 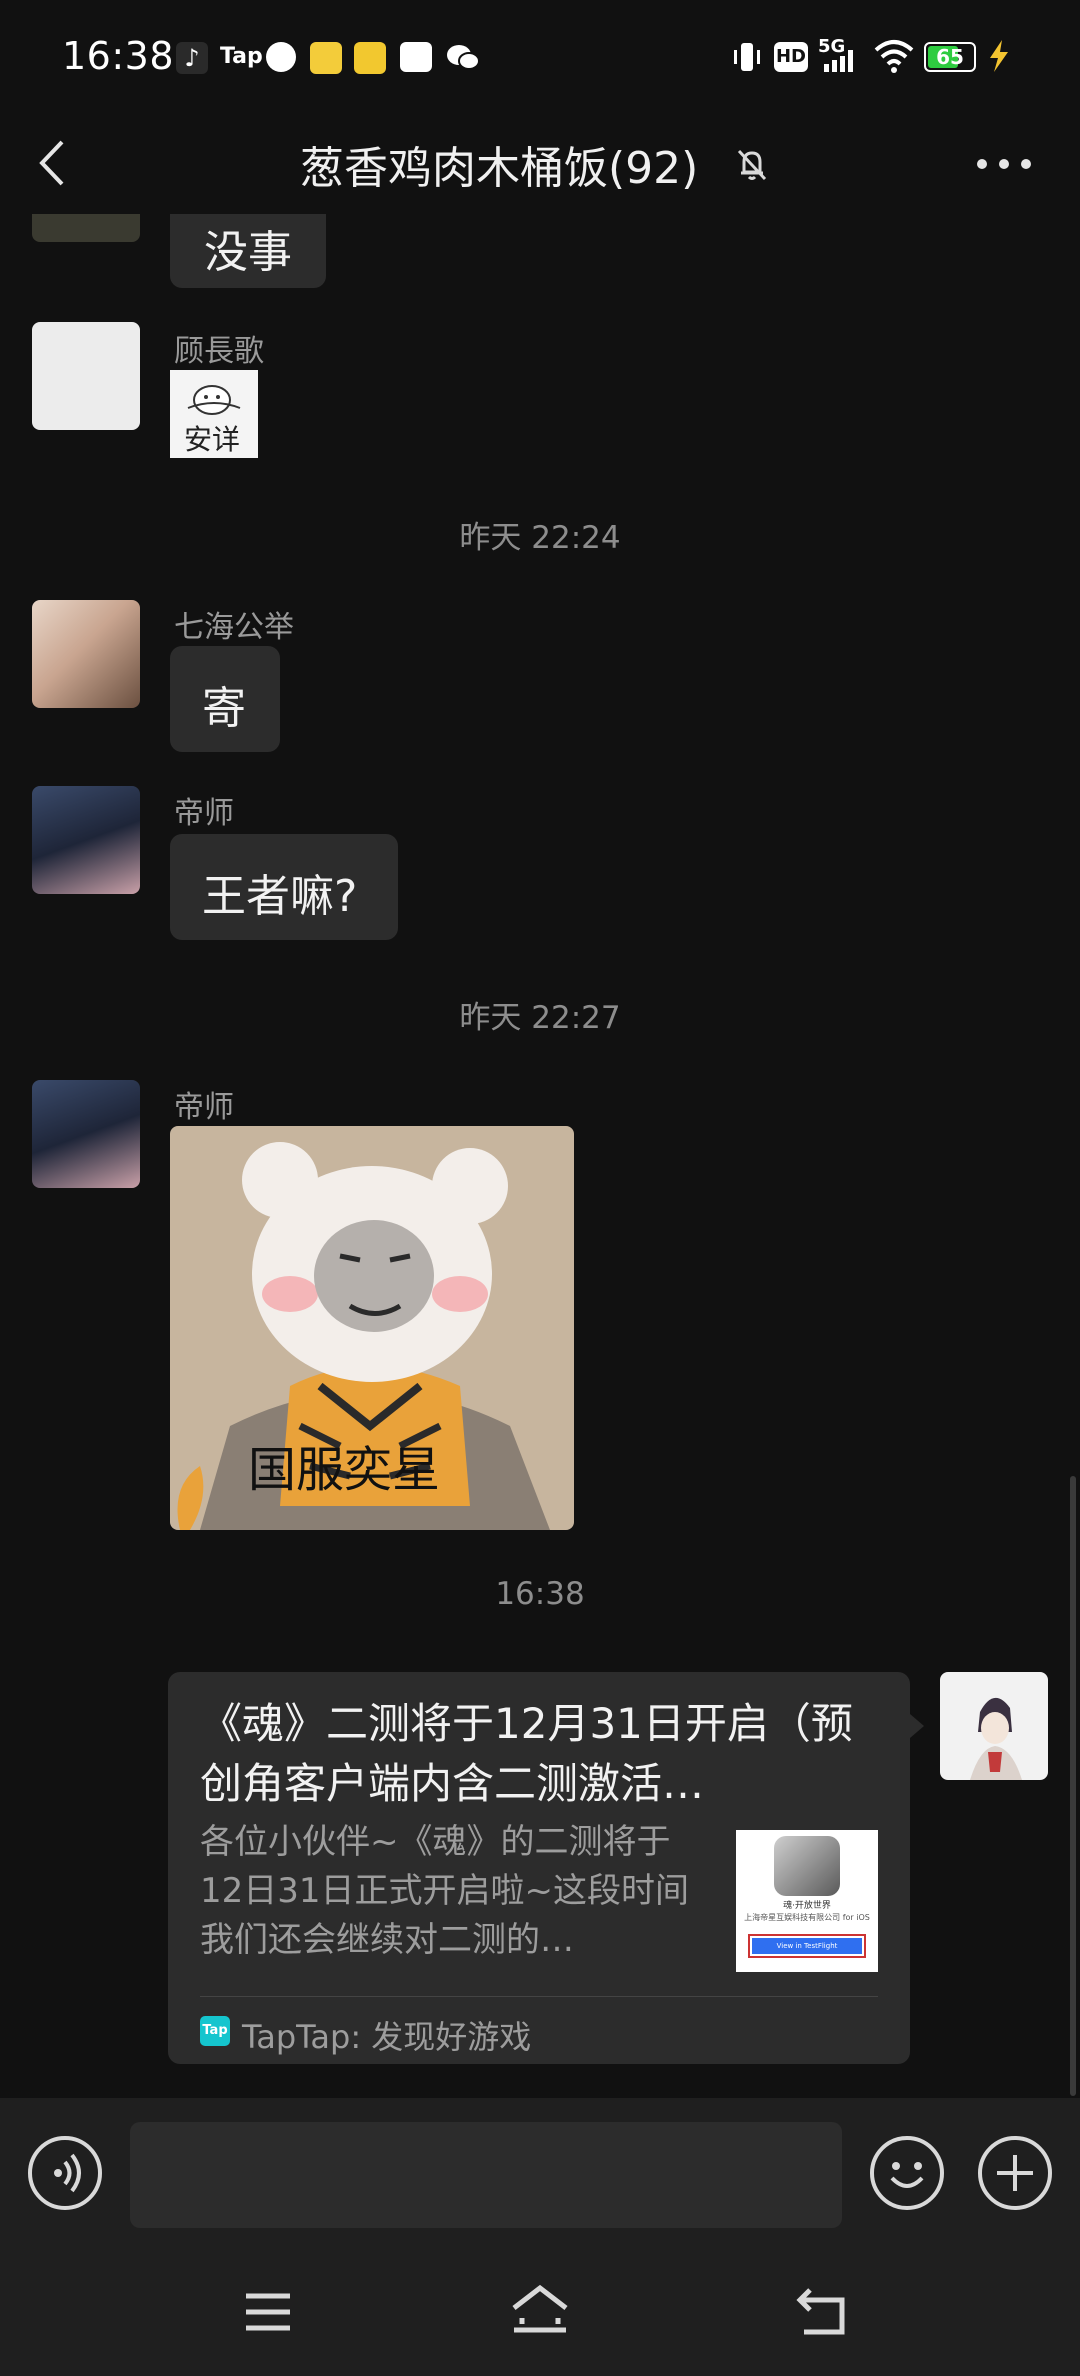 I want to click on voice-input-button, so click(x=65, y=2173).